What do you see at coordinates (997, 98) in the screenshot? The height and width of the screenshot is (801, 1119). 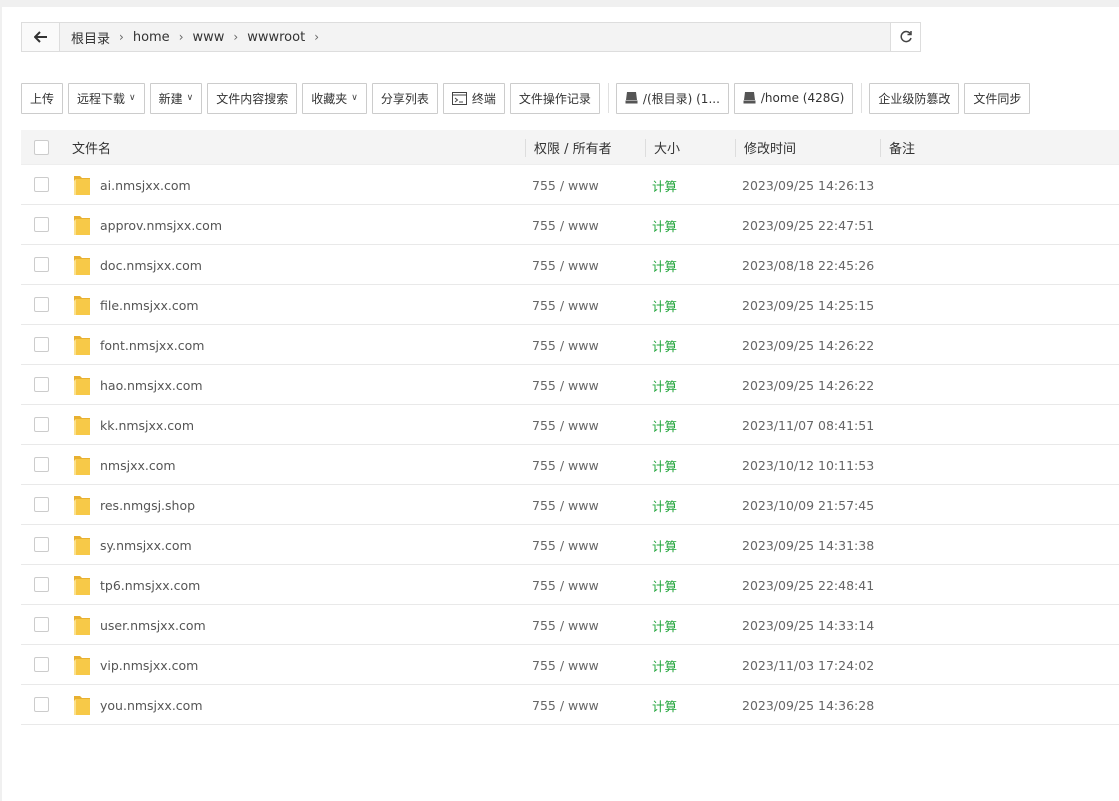 I see `file-sync-button: 文件同步` at bounding box center [997, 98].